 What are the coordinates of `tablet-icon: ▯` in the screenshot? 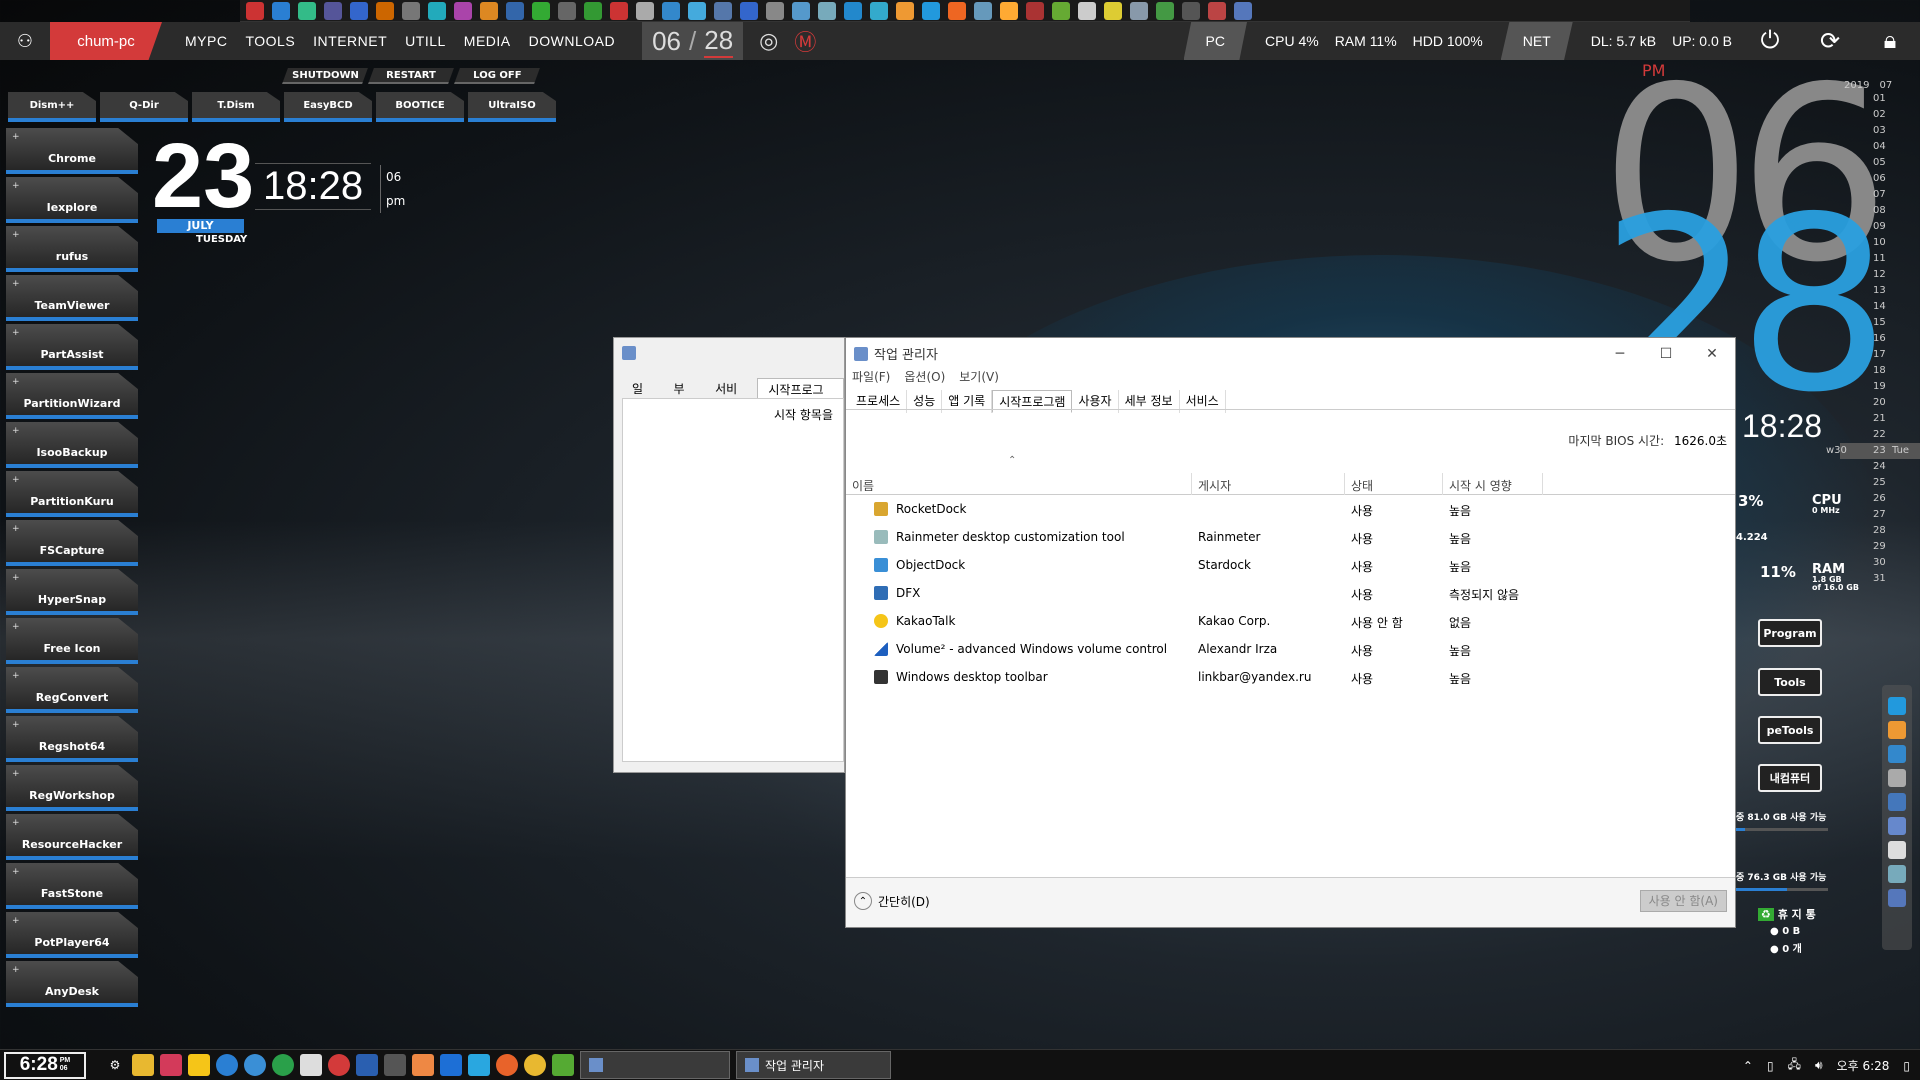 It's located at (1770, 1066).